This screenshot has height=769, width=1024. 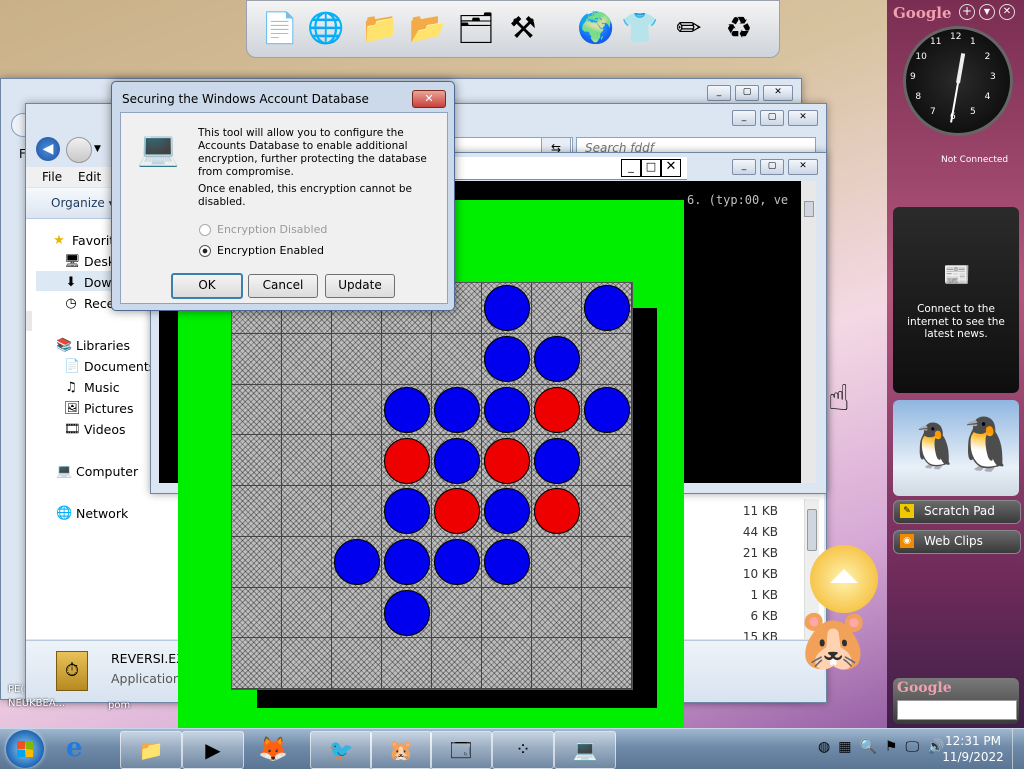 I want to click on forward-arrow-icon, so click(x=79, y=150).